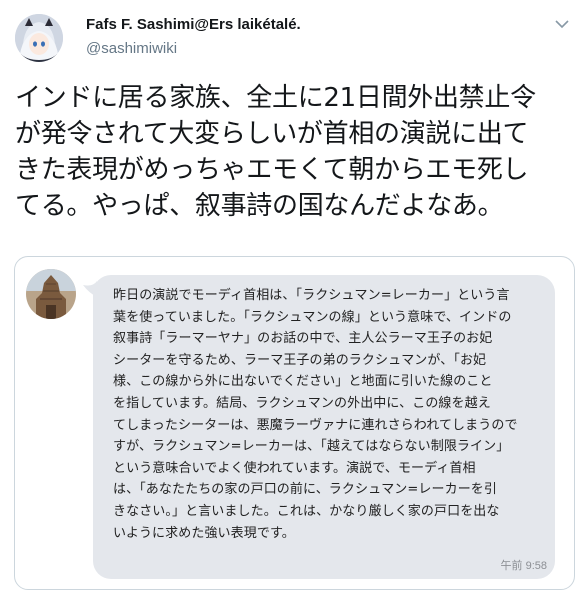  I want to click on author-display-name: Fafs F. Sashimi@Ers laikétalé., so click(193, 24).